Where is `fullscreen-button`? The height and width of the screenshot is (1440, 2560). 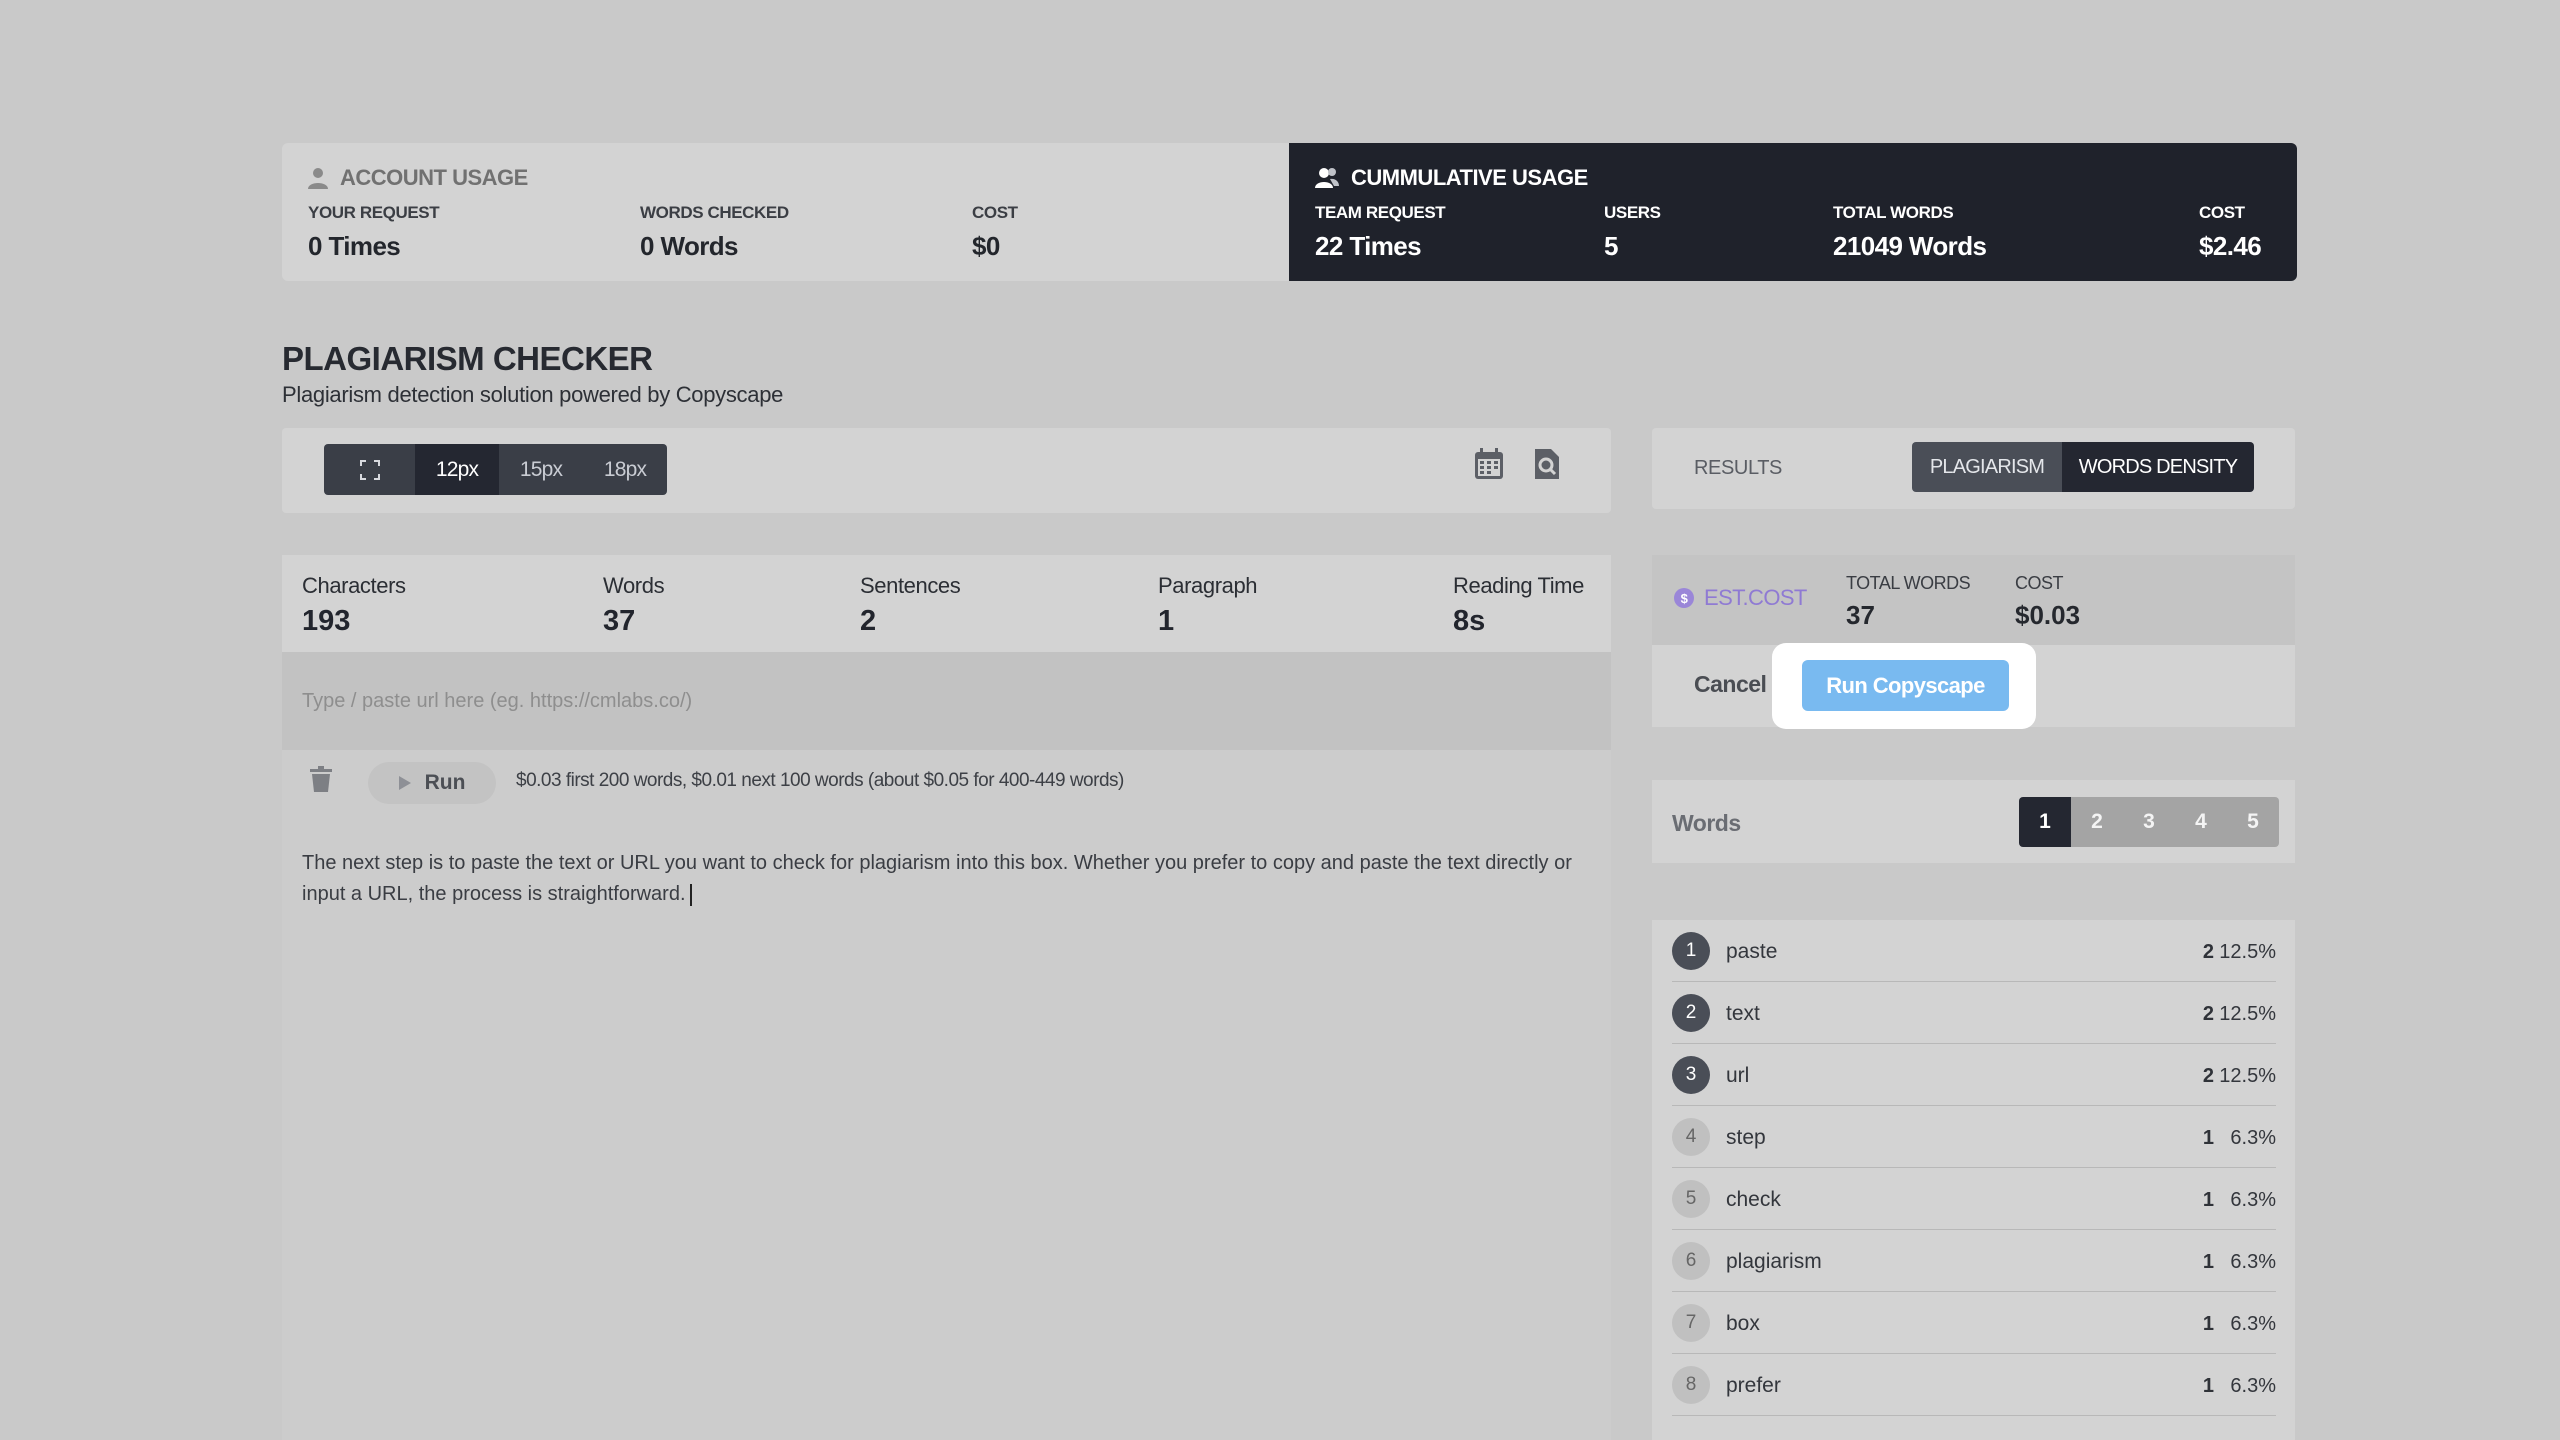 fullscreen-button is located at coordinates (369, 469).